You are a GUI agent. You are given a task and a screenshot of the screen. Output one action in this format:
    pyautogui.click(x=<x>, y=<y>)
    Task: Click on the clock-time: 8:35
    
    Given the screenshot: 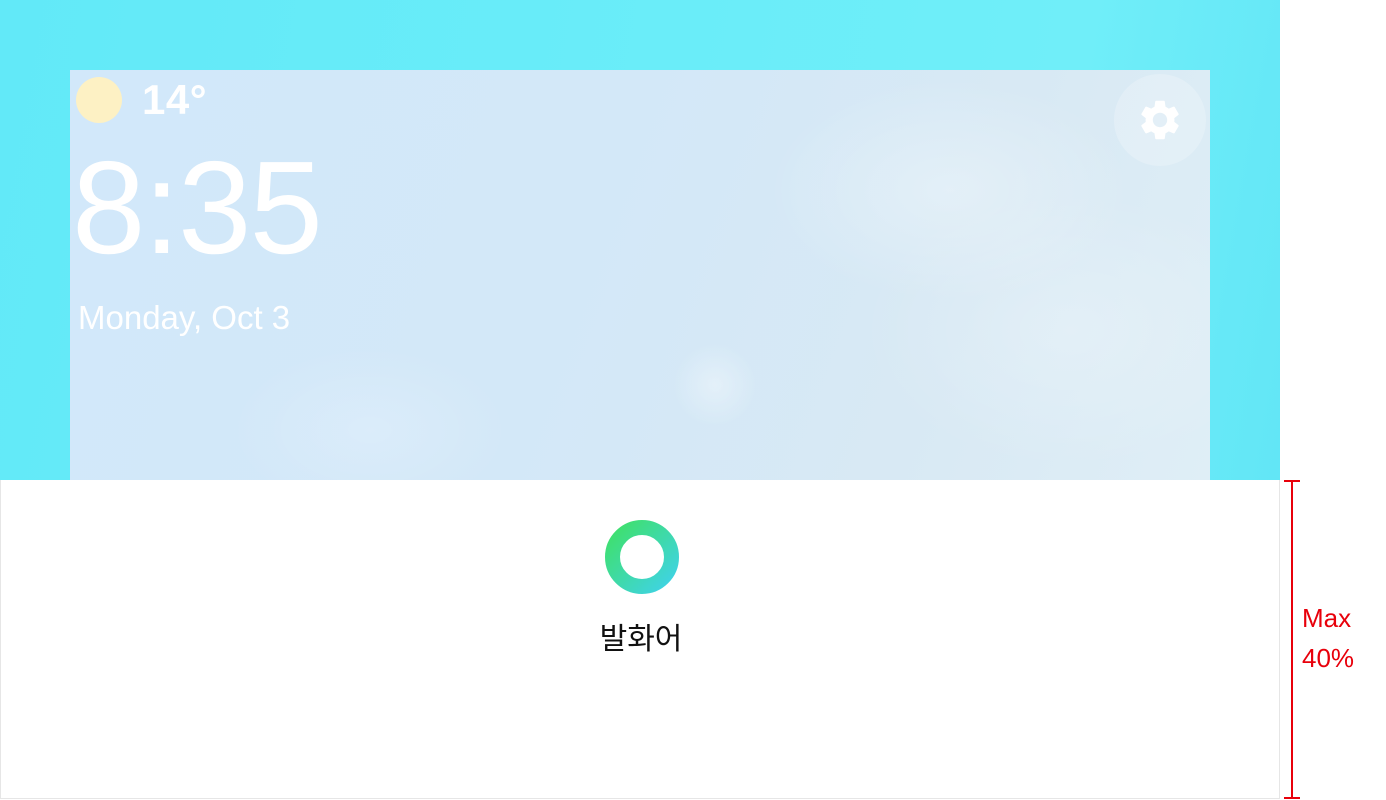 What is the action you would take?
    pyautogui.click(x=197, y=207)
    